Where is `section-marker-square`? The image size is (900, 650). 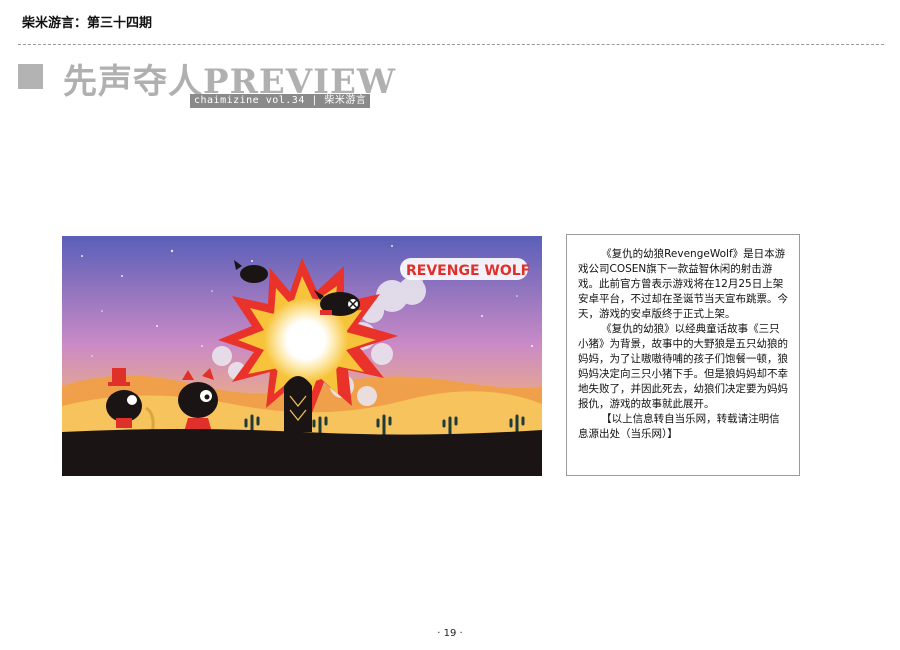 section-marker-square is located at coordinates (30, 76).